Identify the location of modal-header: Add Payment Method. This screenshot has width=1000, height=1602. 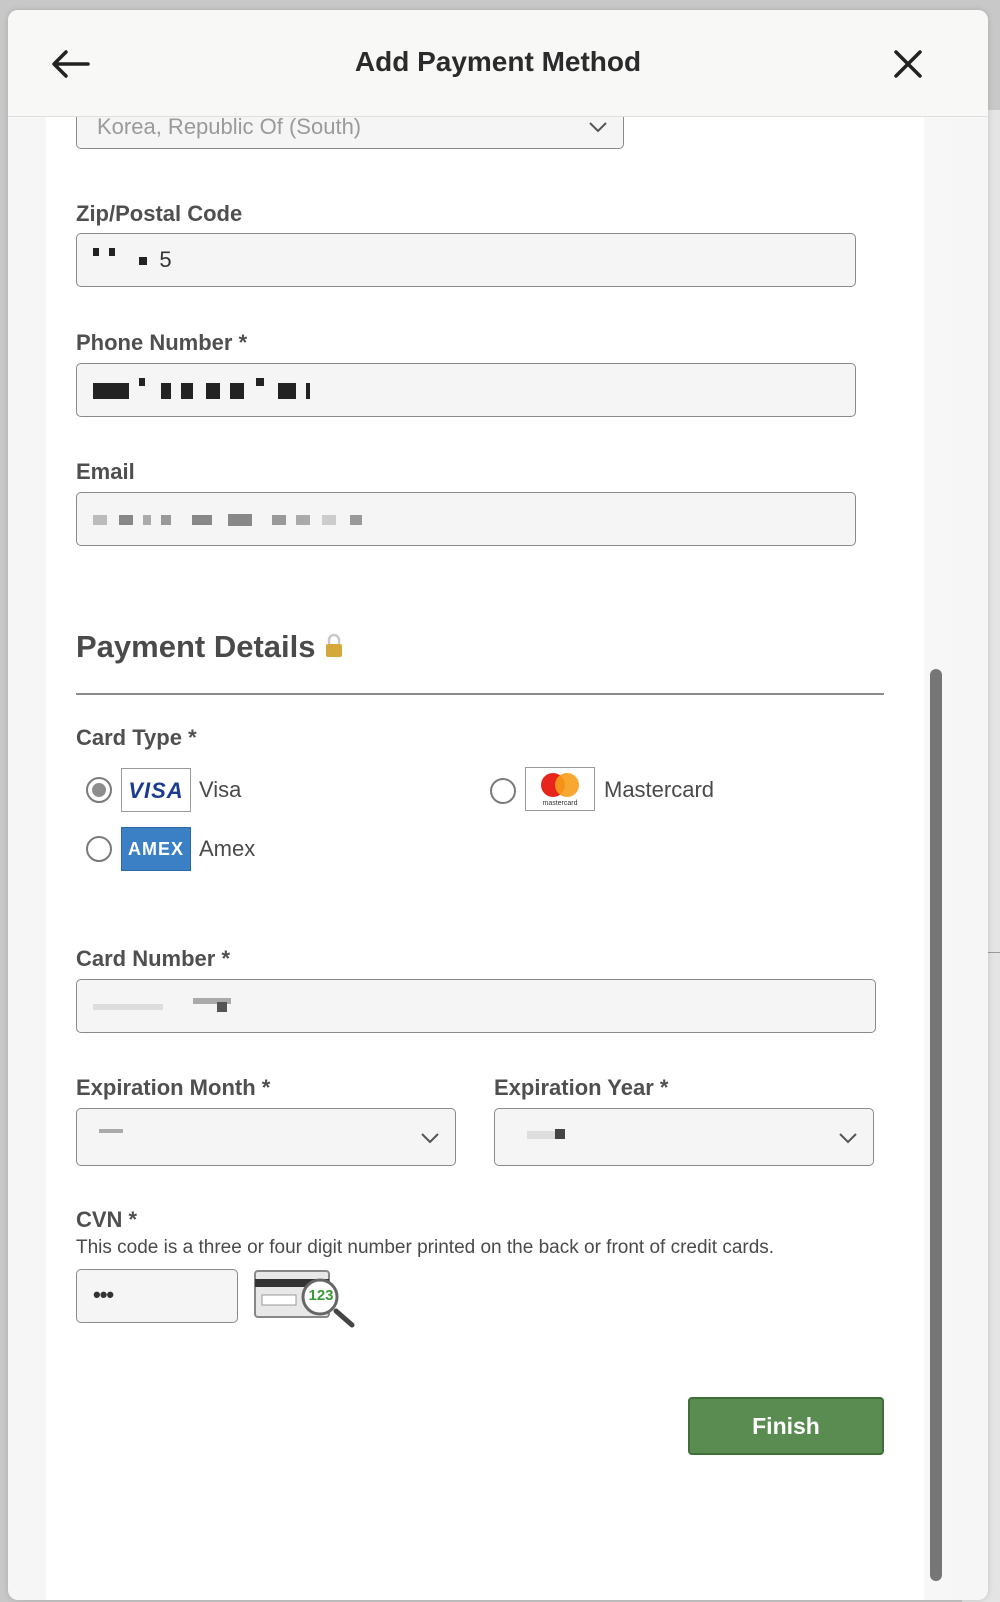
(498, 63).